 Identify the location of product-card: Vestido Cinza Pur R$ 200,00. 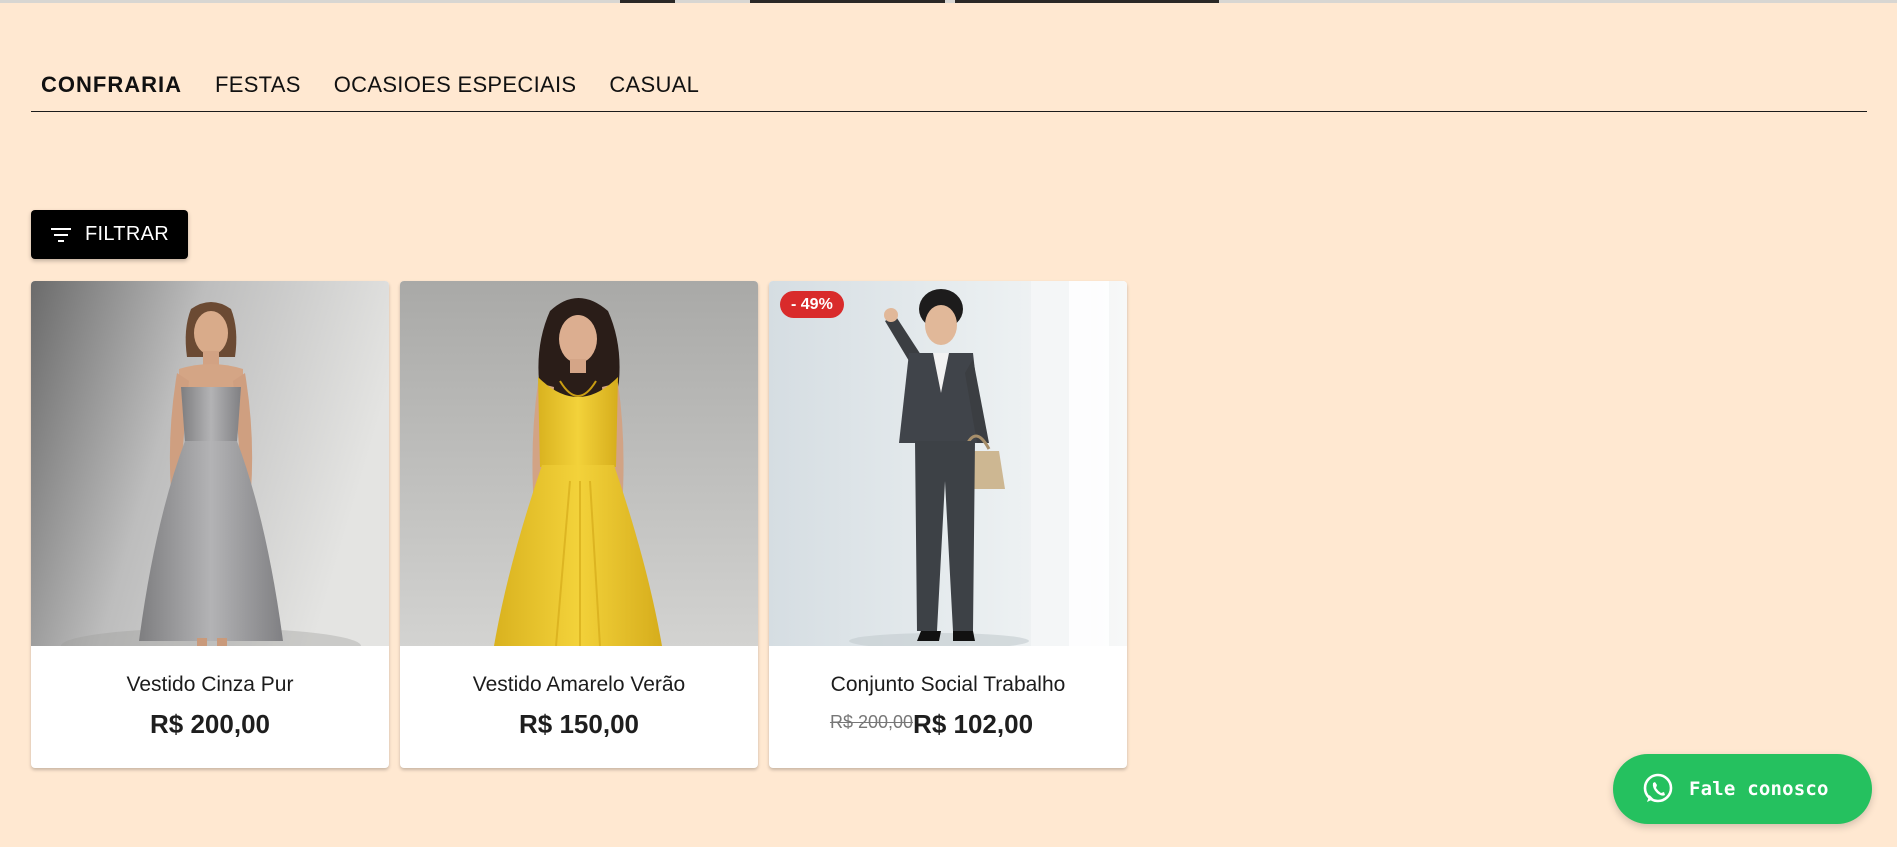
(210, 524).